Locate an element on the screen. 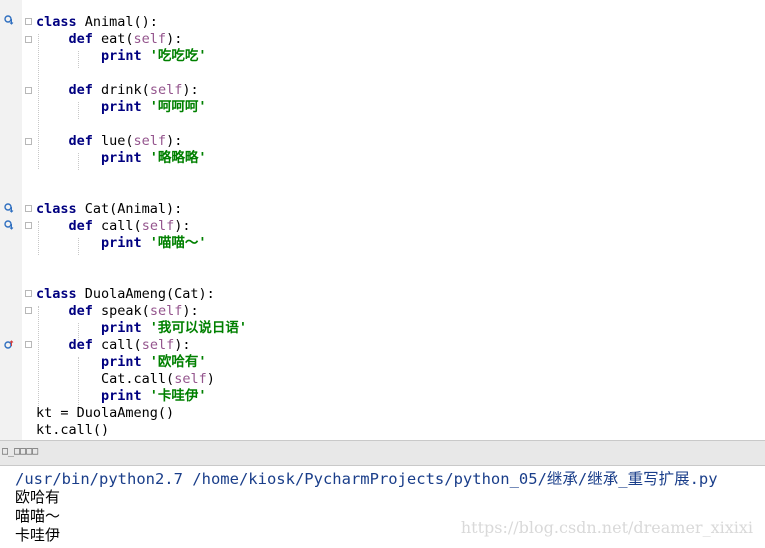 The width and height of the screenshot is (765, 548). code-line: def lue(self): is located at coordinates (109, 141).